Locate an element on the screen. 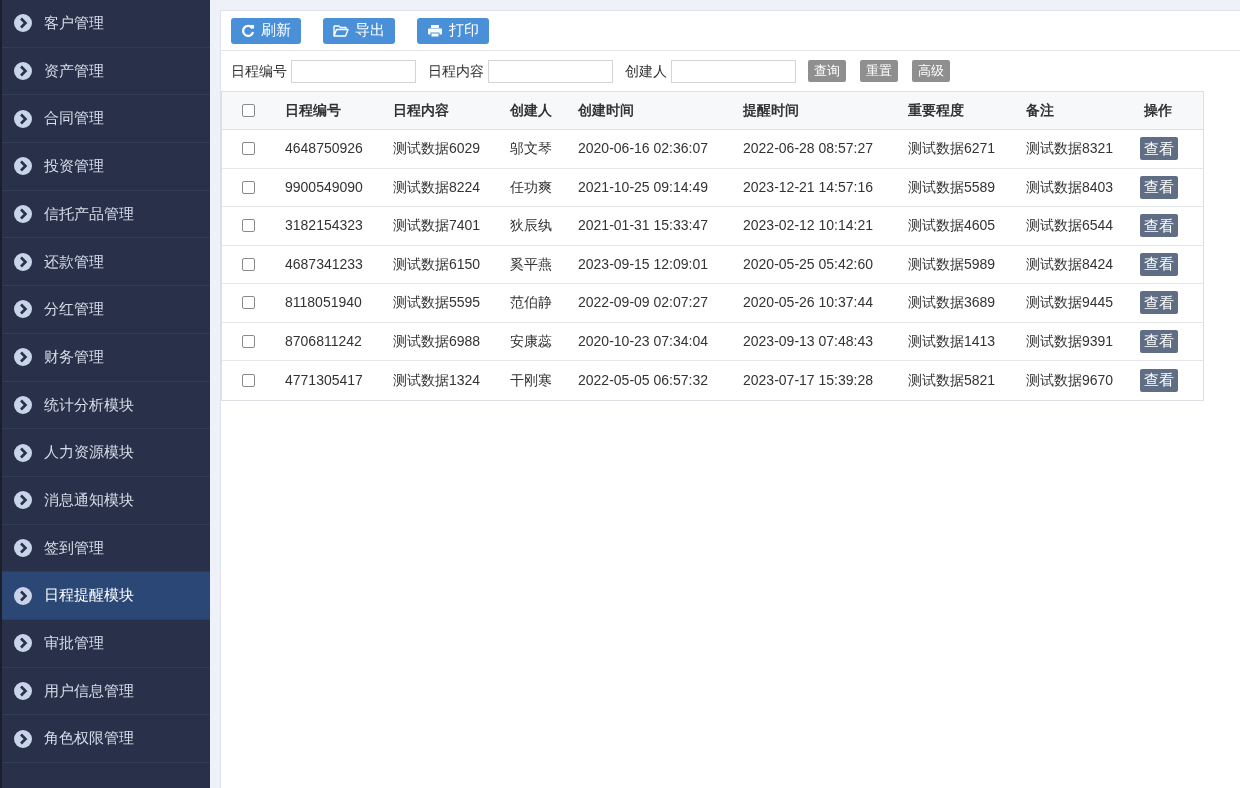 This screenshot has height=788, width=1240. table-cell: 2022-05-05 06:57:32 is located at coordinates (643, 379).